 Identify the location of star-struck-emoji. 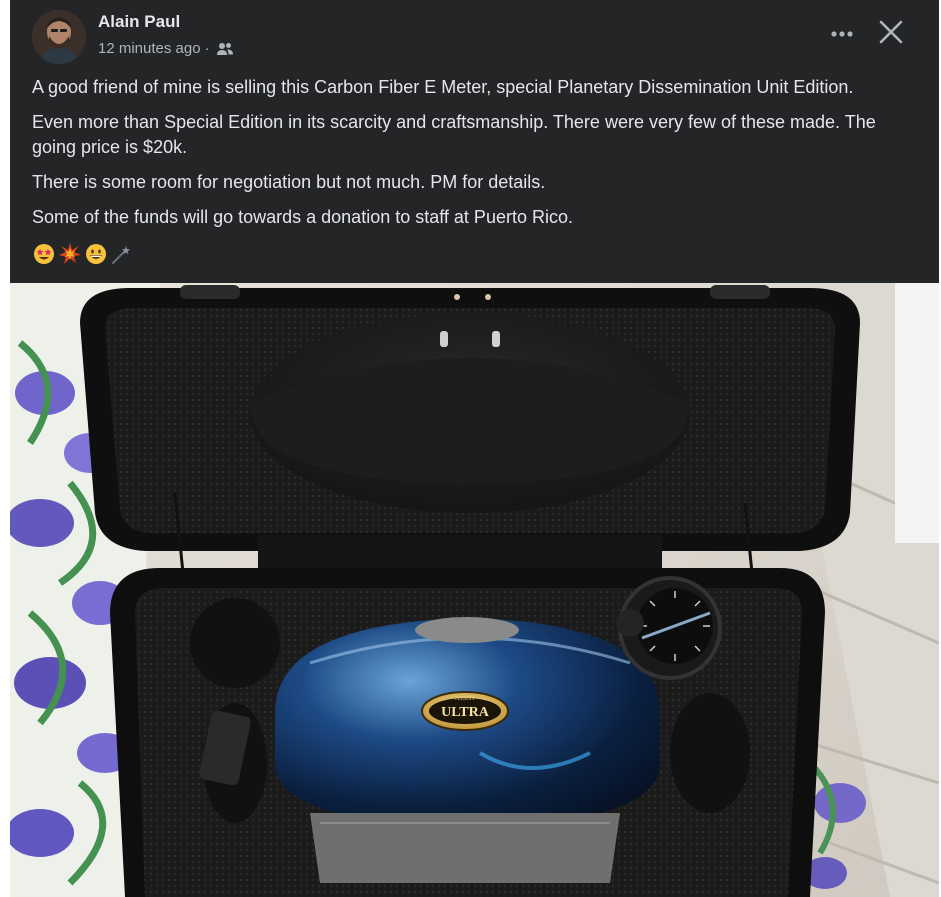
(44, 254).